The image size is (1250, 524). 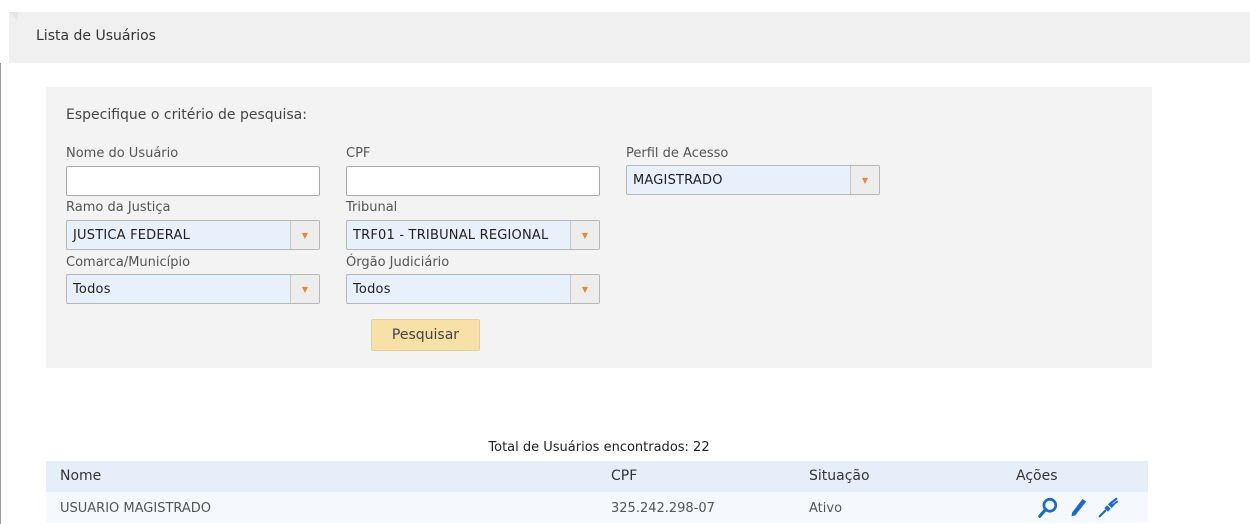 What do you see at coordinates (473, 289) in the screenshot?
I see `orgao-select: Todos ▼` at bounding box center [473, 289].